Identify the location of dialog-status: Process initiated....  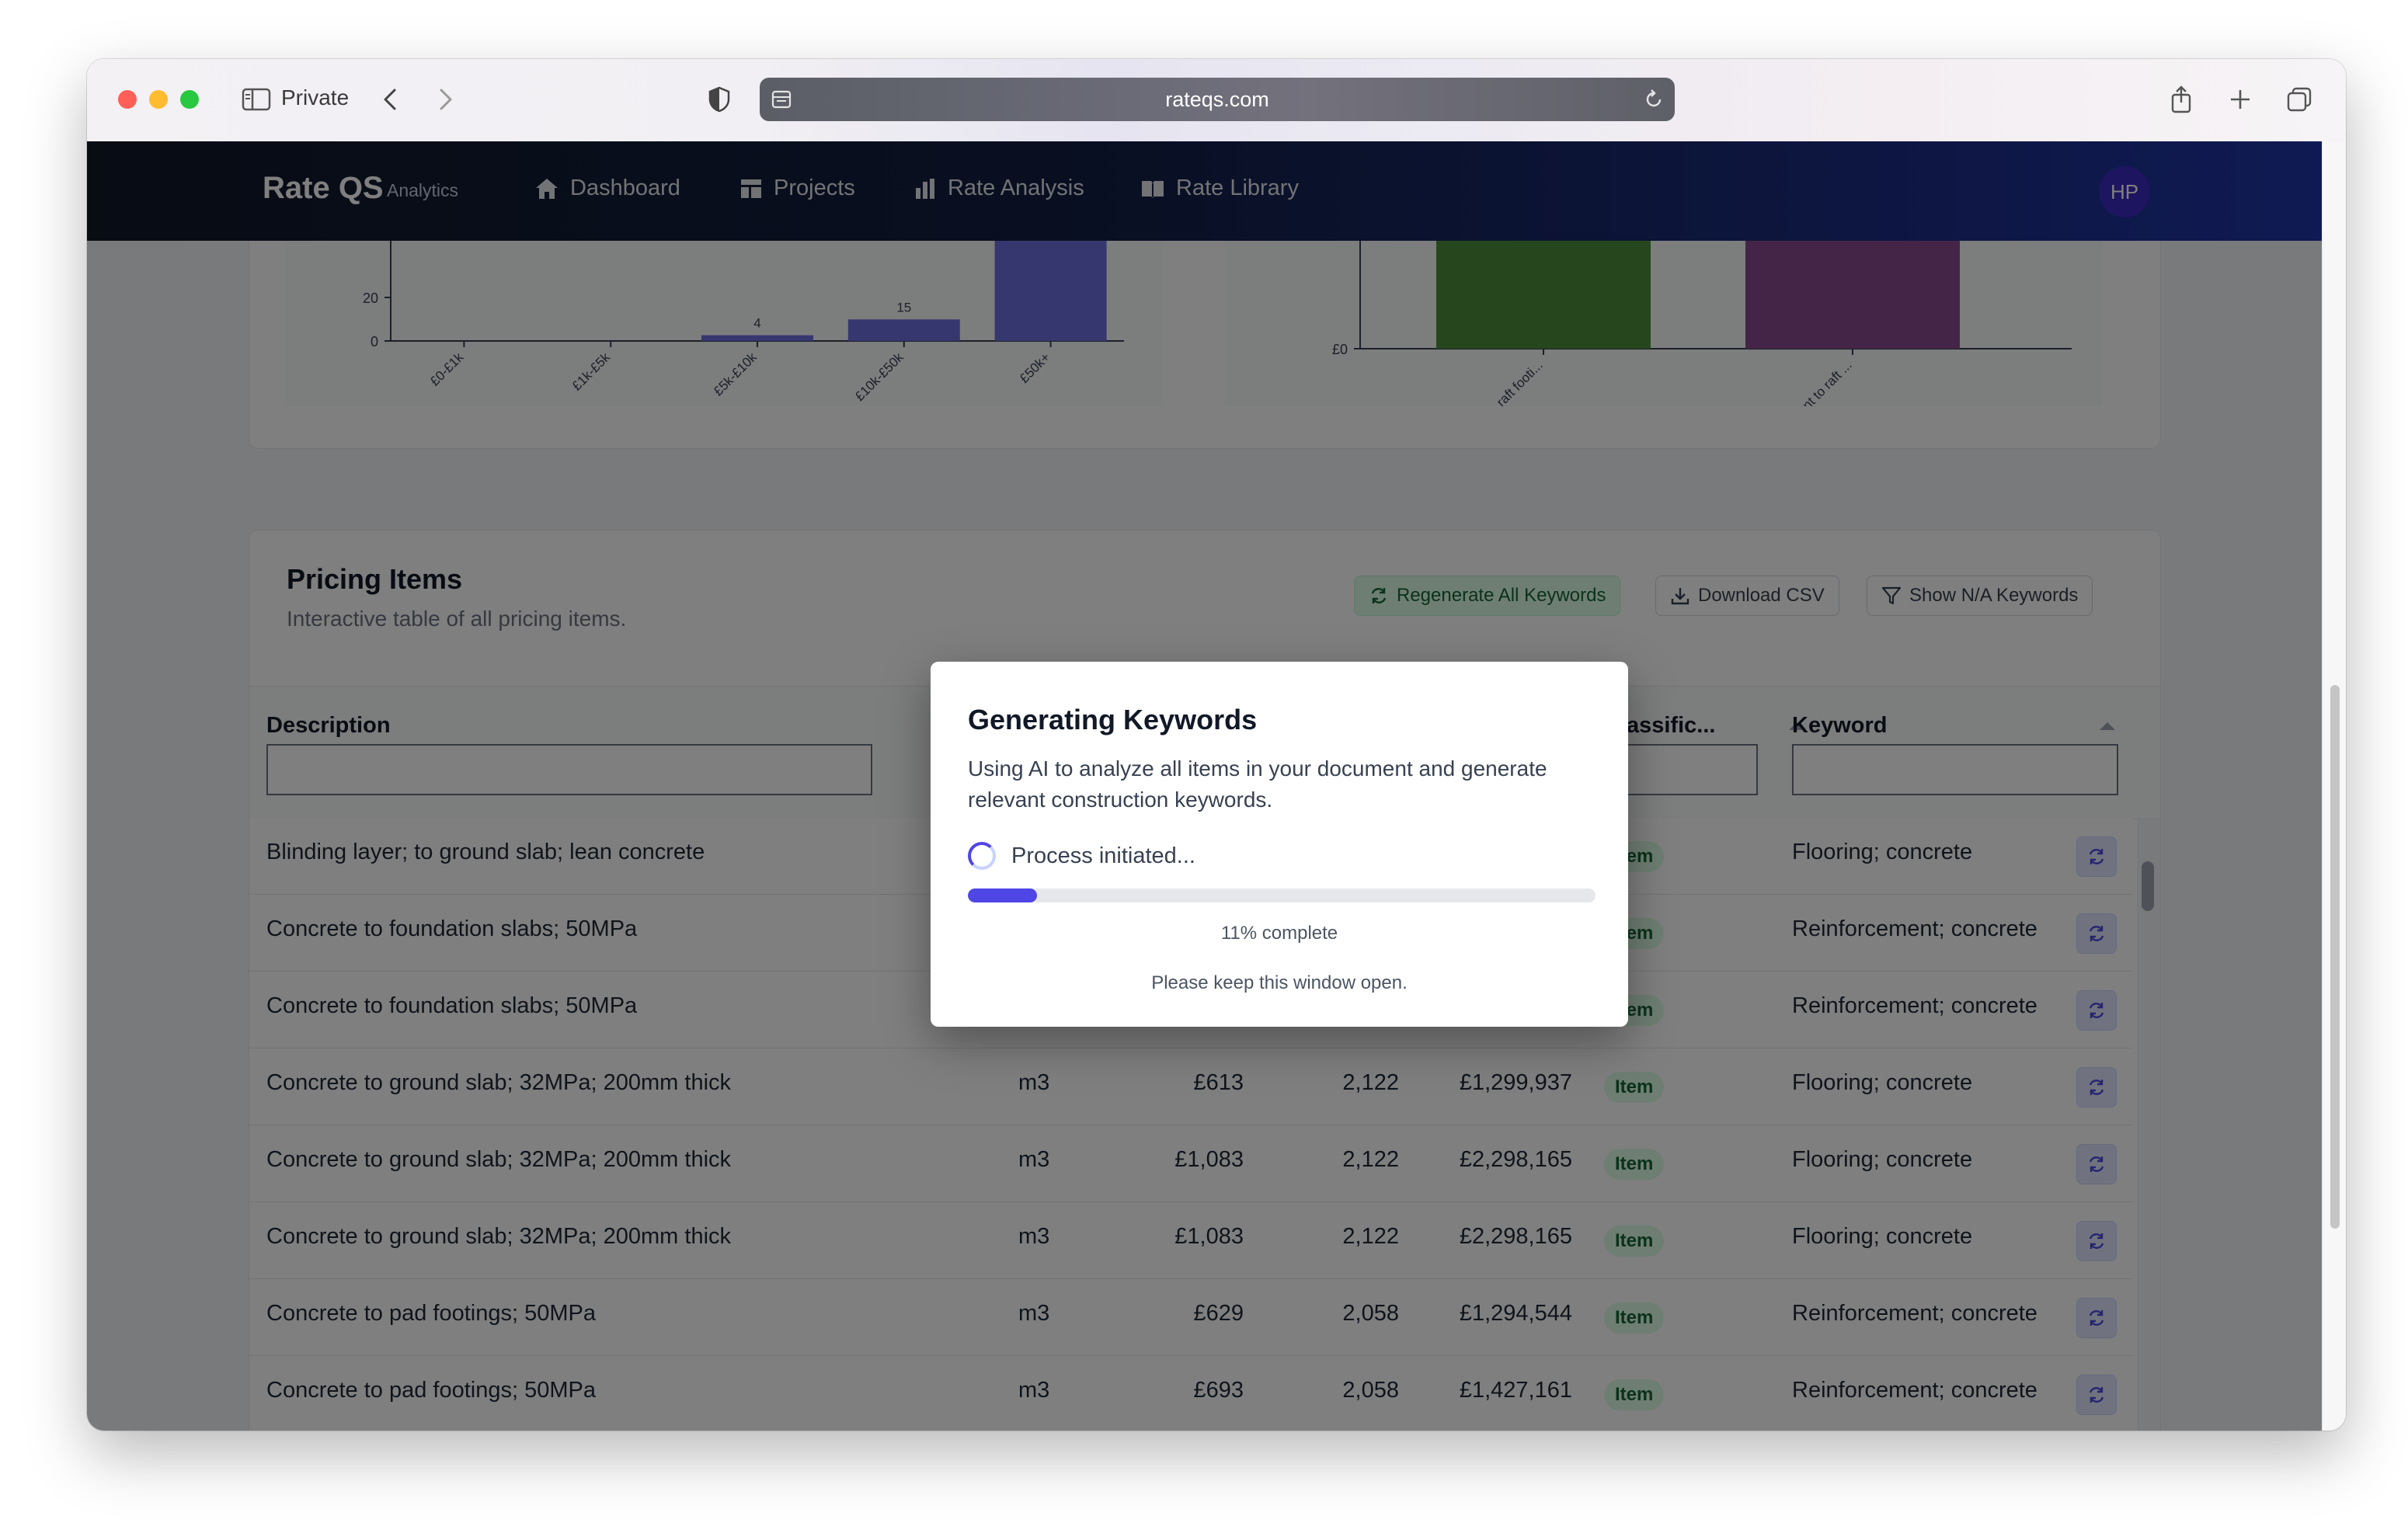
(1103, 856).